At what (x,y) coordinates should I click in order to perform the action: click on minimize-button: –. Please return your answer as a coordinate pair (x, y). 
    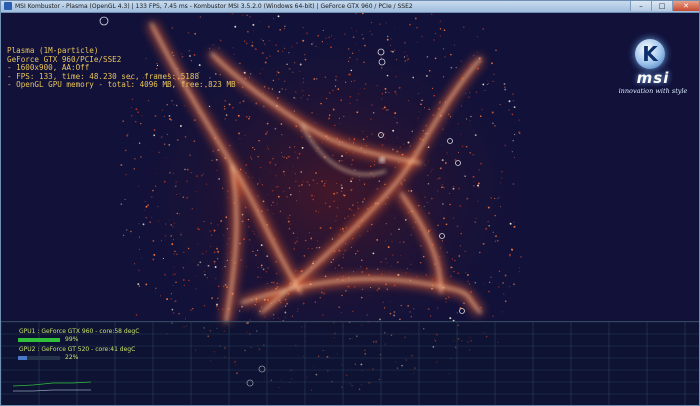
    Looking at the image, I should click on (640, 6).